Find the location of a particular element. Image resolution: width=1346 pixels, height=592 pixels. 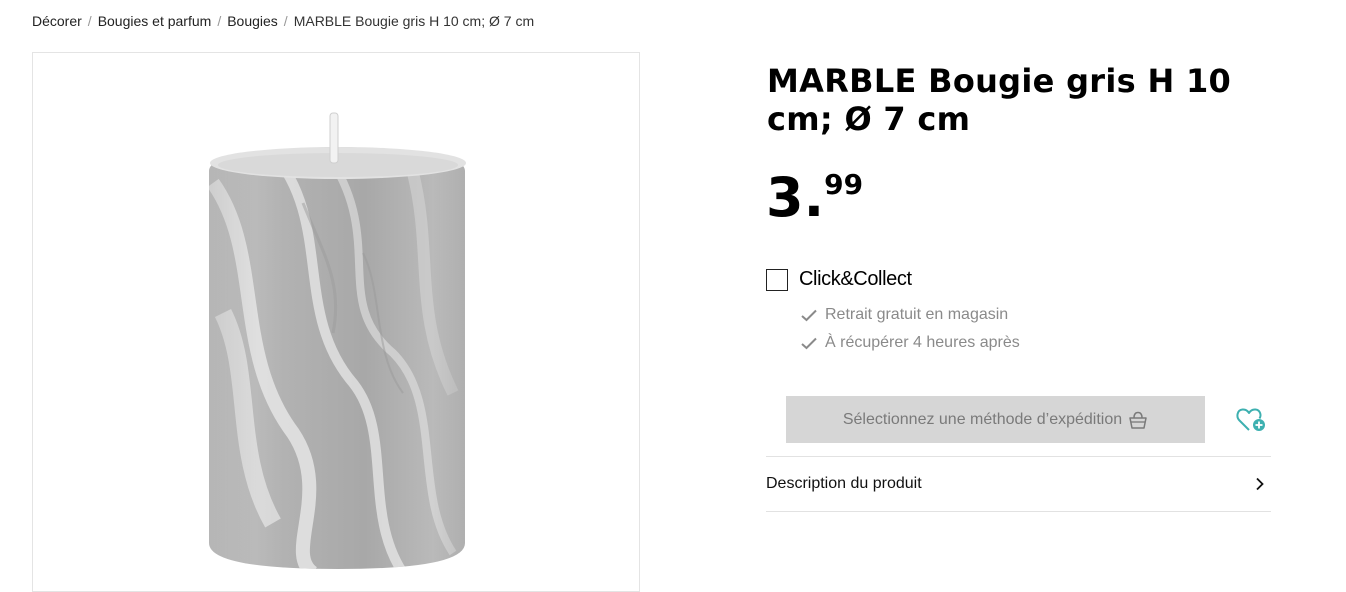

breadcrumb-decorer: Décorer is located at coordinates (57, 21).